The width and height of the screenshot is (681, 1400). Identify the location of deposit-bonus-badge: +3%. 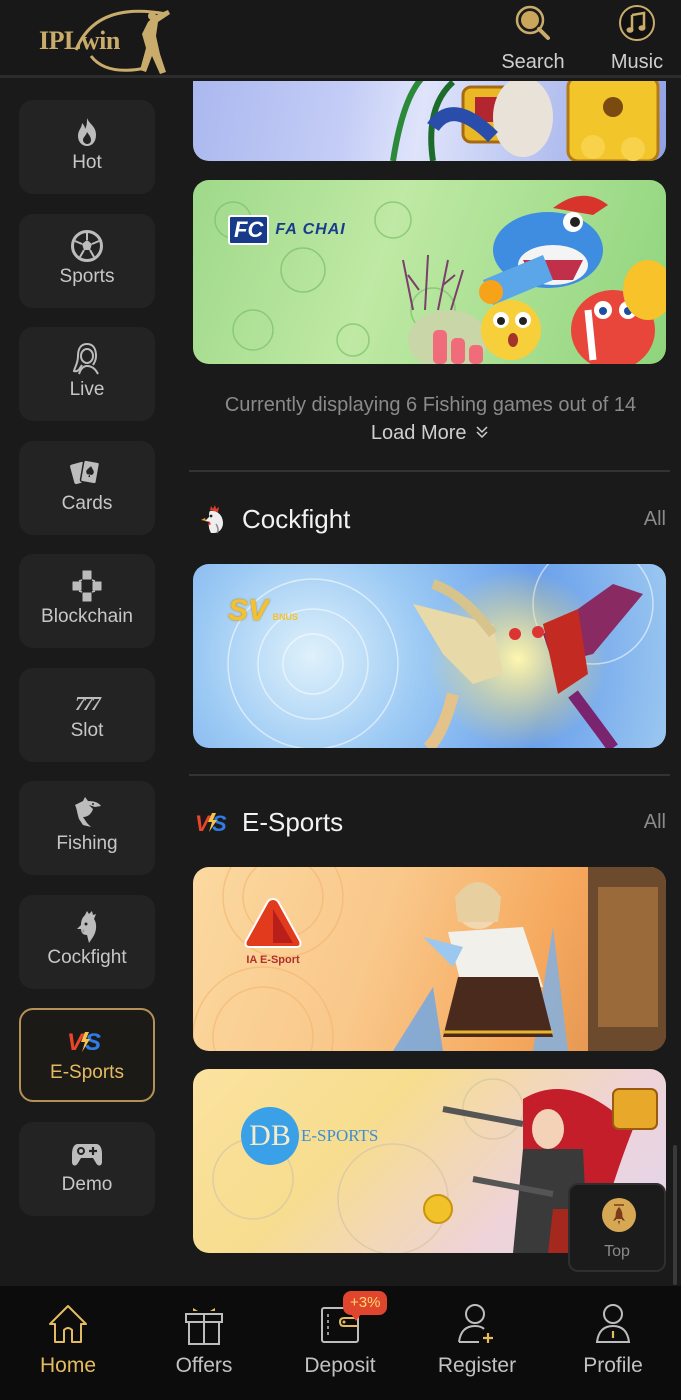
(365, 1306).